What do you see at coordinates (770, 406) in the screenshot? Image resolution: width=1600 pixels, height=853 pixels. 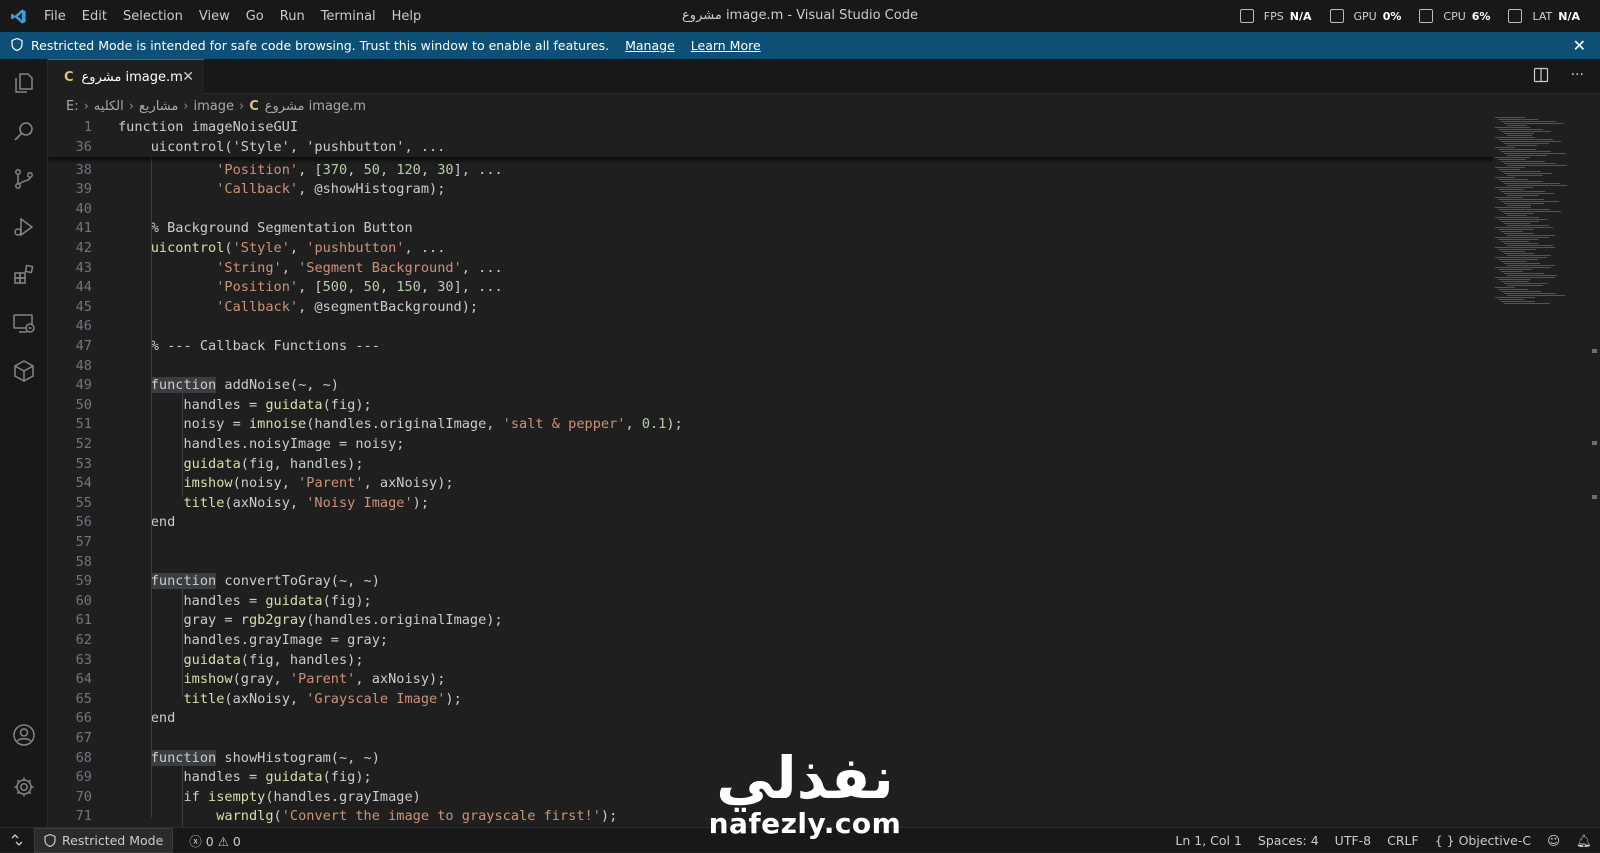 I see `code-line: 50 handles = guidata(fig);` at bounding box center [770, 406].